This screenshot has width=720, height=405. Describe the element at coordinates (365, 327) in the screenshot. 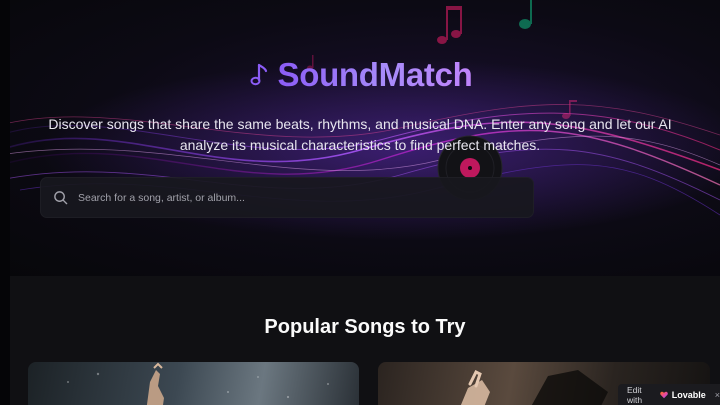

I see `popular-songs-heading: Popular Songs to Try` at that location.